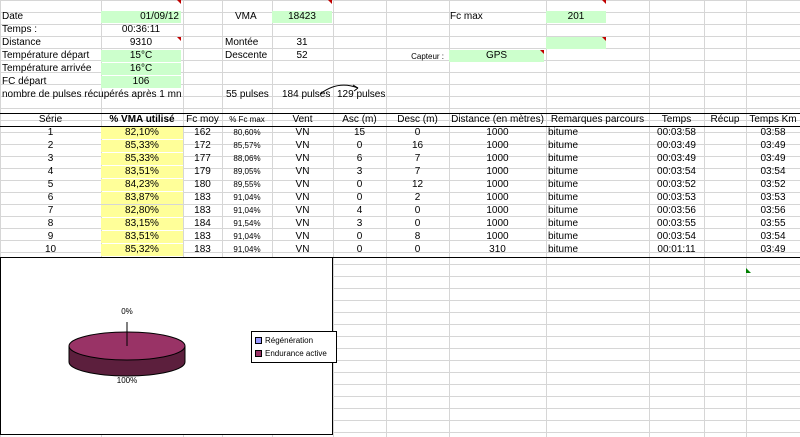  I want to click on cell-desc: 7, so click(417, 159).